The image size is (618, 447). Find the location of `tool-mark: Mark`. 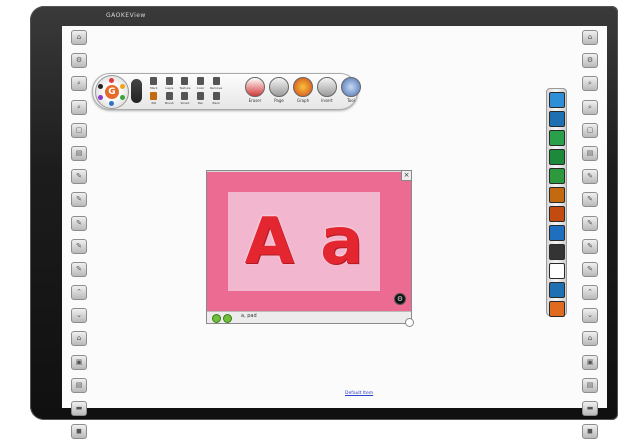

tool-mark: Mark is located at coordinates (154, 84).